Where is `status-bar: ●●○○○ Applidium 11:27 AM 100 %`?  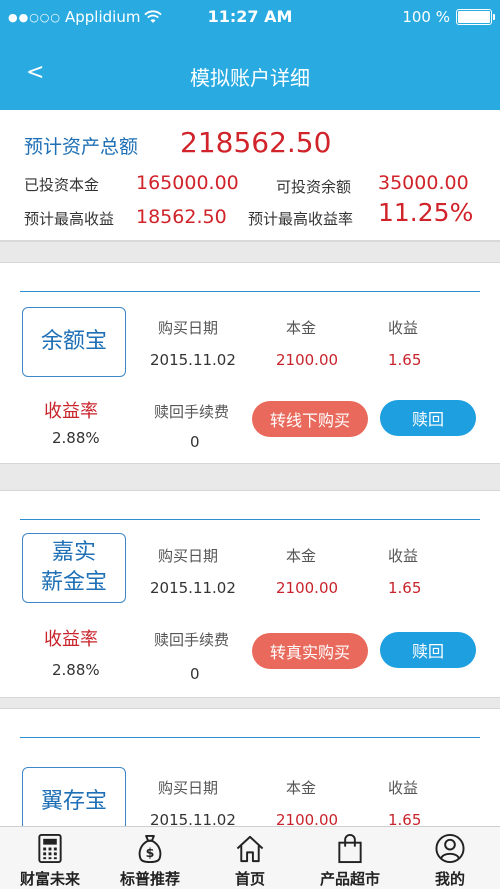 status-bar: ●●○○○ Applidium 11:27 AM 100 % is located at coordinates (250, 17).